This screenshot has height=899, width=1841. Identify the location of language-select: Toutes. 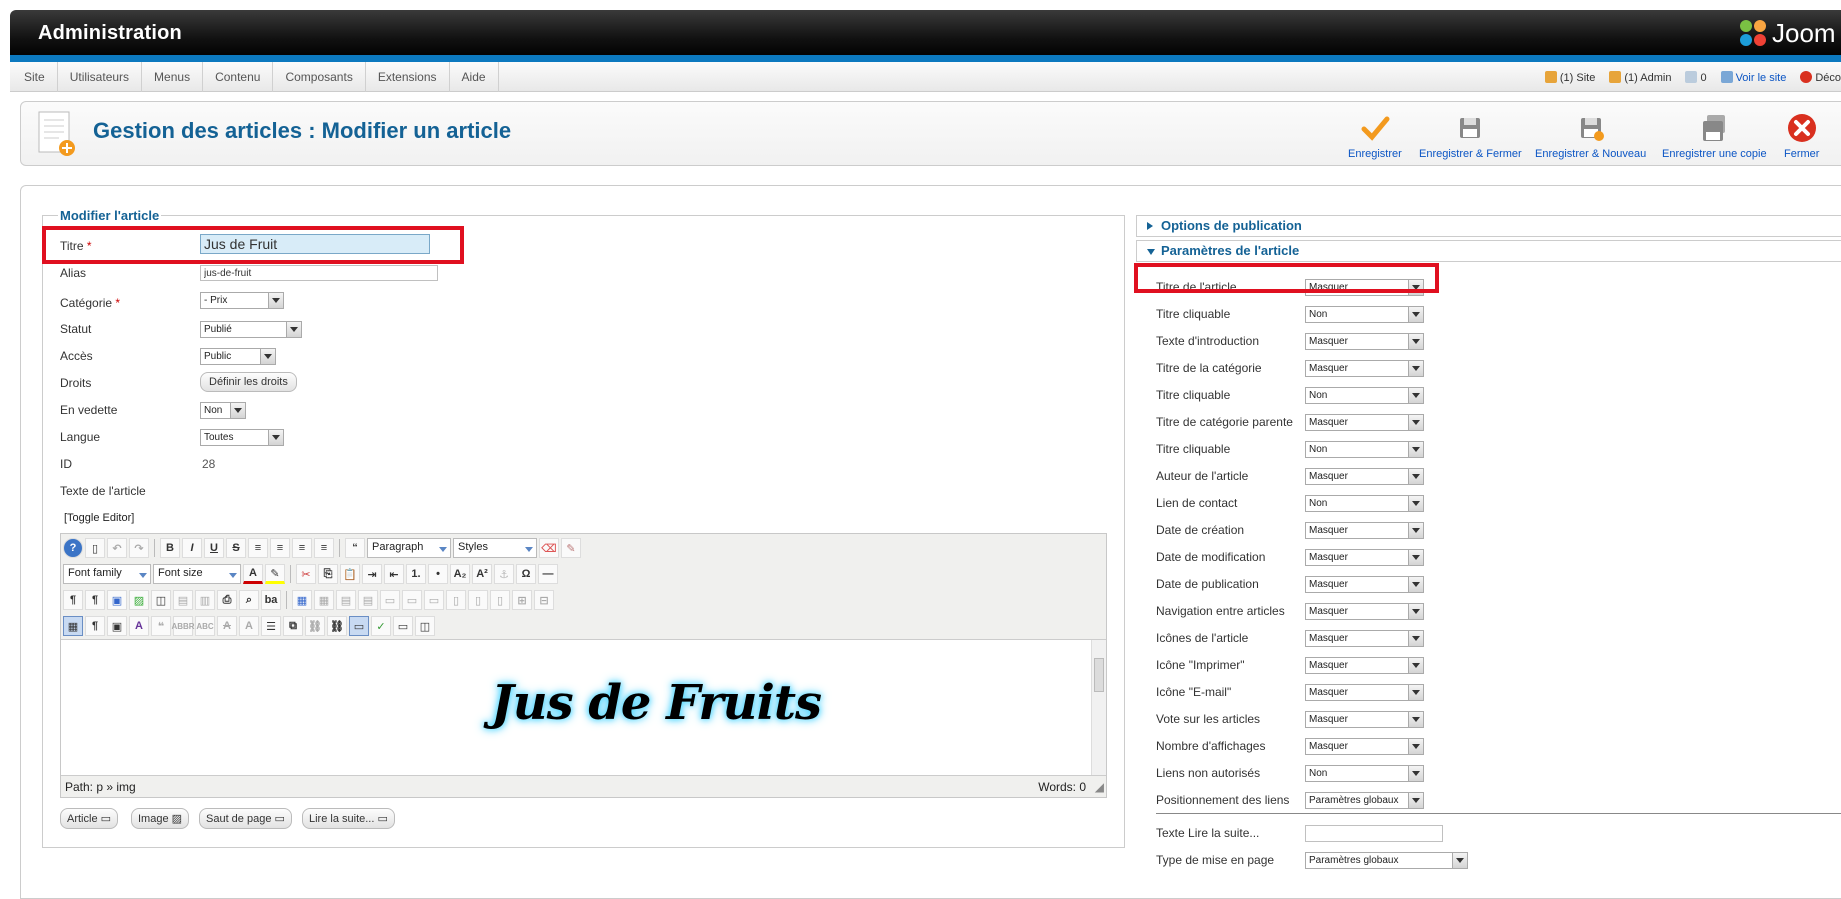
(242, 437).